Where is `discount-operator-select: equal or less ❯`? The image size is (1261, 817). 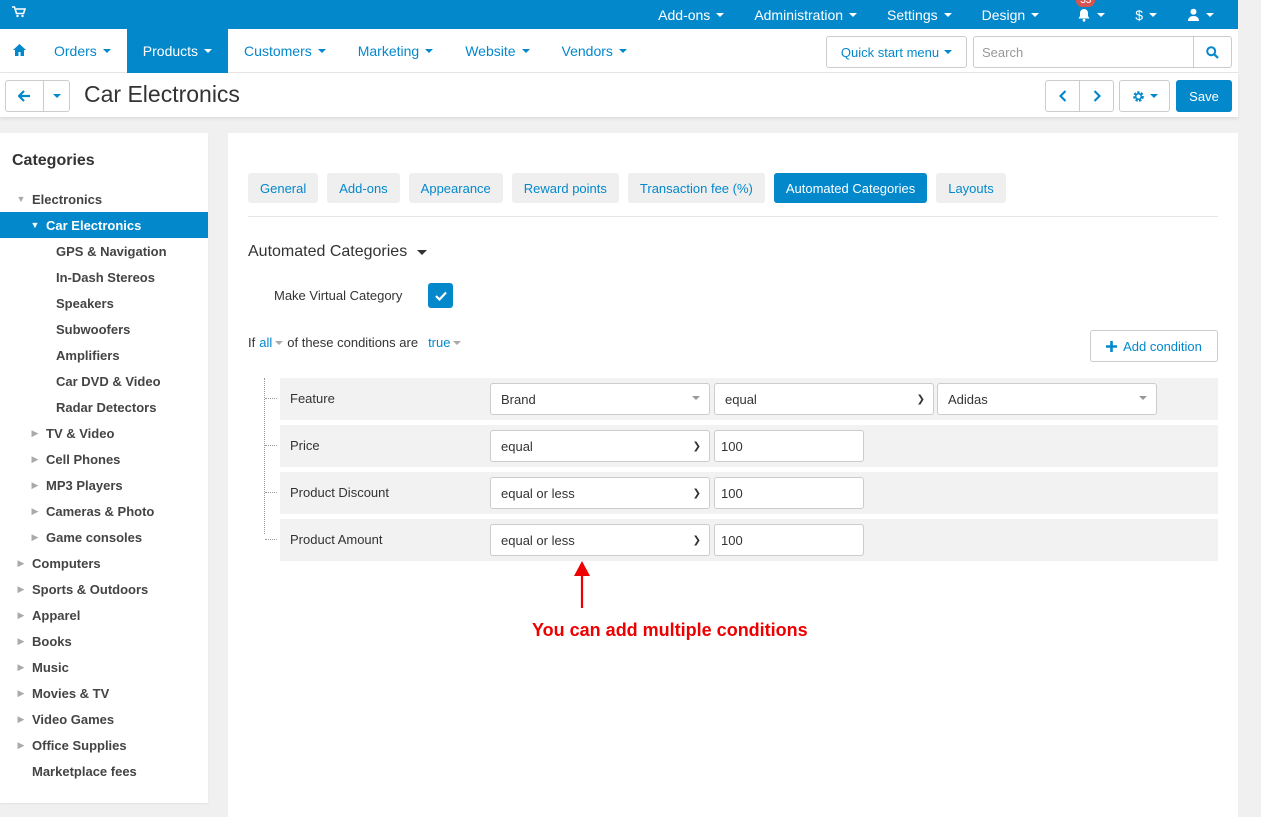
discount-operator-select: equal or less ❯ is located at coordinates (600, 493).